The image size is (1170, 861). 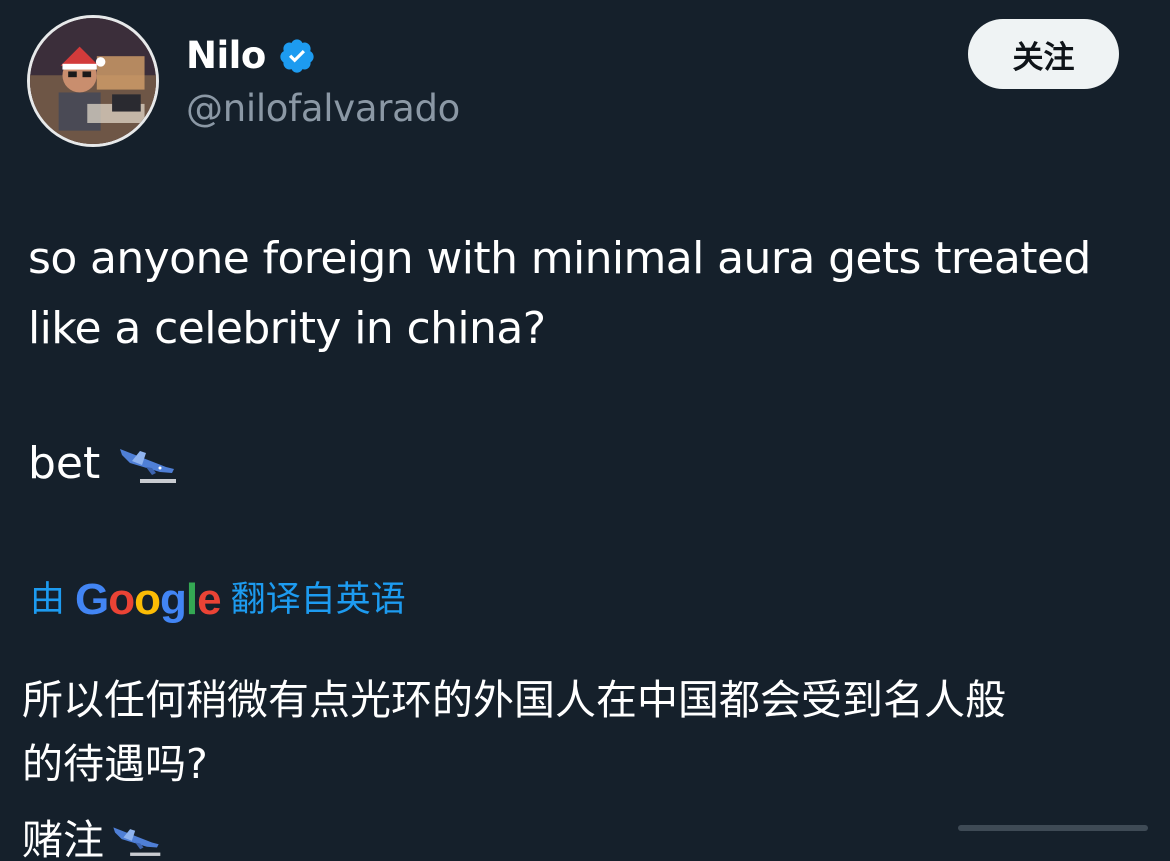 What do you see at coordinates (63, 838) in the screenshot?
I see `translated-bet-text: 赌注` at bounding box center [63, 838].